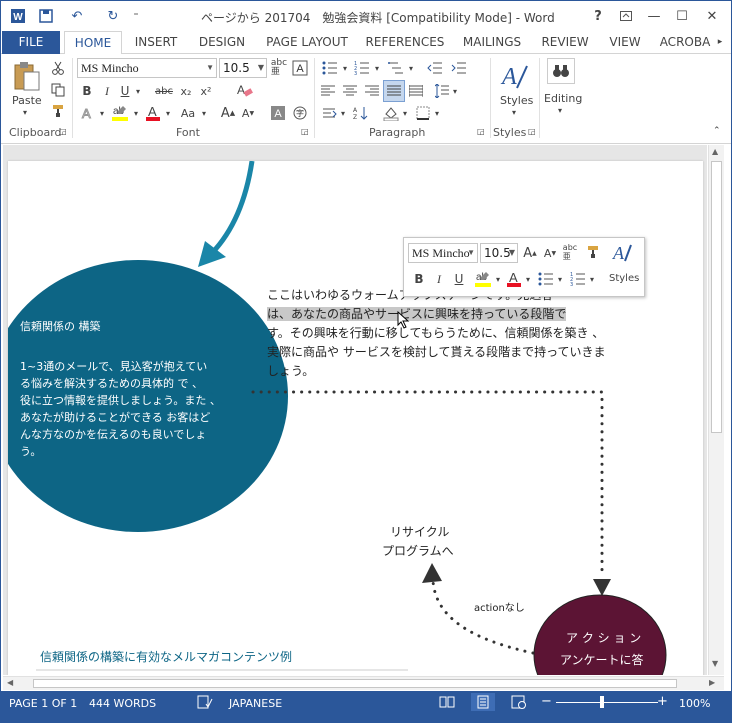 The width and height of the screenshot is (732, 723). What do you see at coordinates (345, 68) in the screenshot?
I see `bullets-dropdown-icon: ▾` at bounding box center [345, 68].